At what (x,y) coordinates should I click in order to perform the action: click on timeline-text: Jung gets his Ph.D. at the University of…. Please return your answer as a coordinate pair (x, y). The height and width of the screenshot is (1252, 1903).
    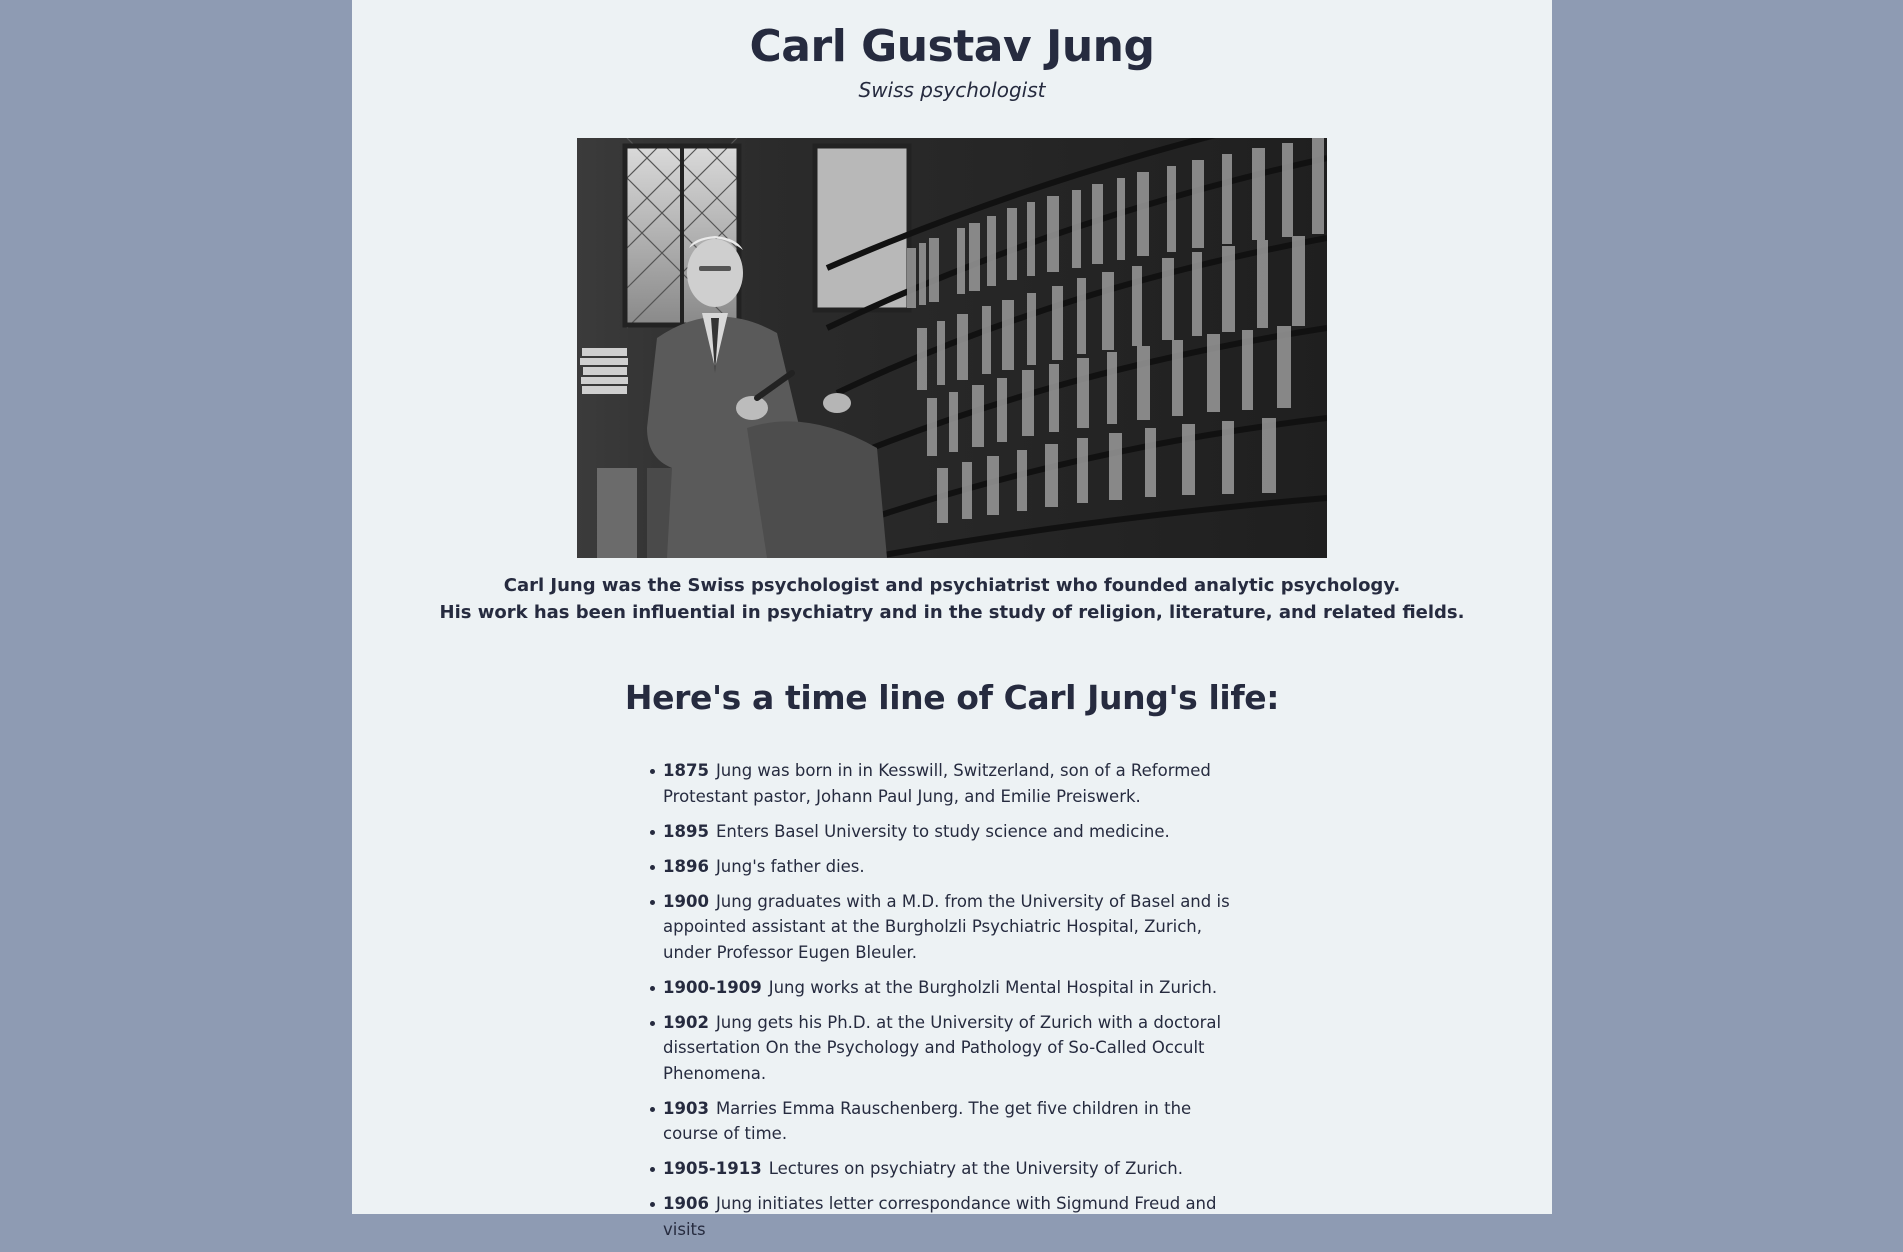
    Looking at the image, I should click on (942, 1047).